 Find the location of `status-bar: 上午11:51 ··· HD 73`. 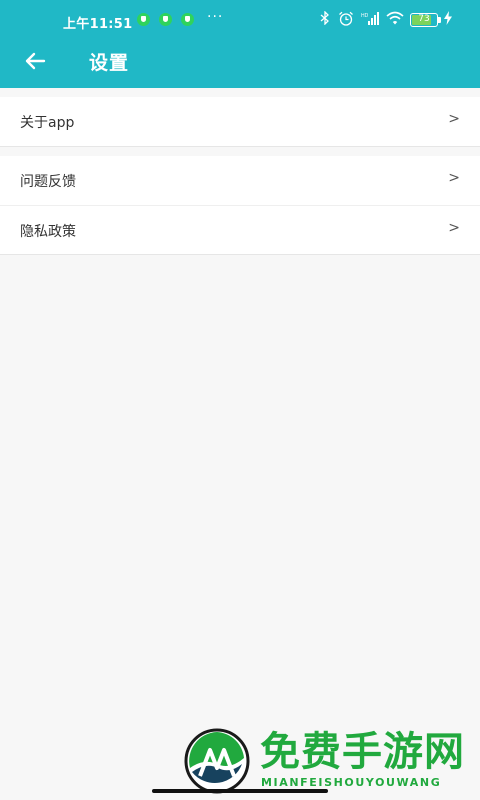

status-bar: 上午11:51 ··· HD 73 is located at coordinates (240, 20).